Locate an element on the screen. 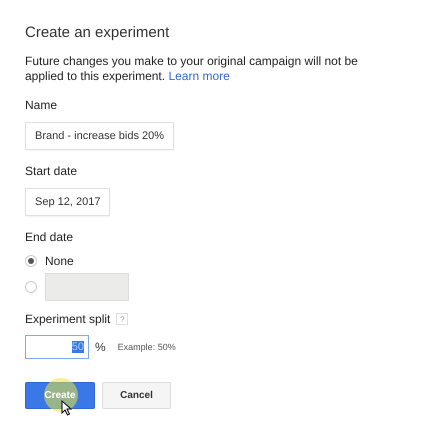 The image size is (422, 442). dialog-title: Create an experiment is located at coordinates (97, 32).